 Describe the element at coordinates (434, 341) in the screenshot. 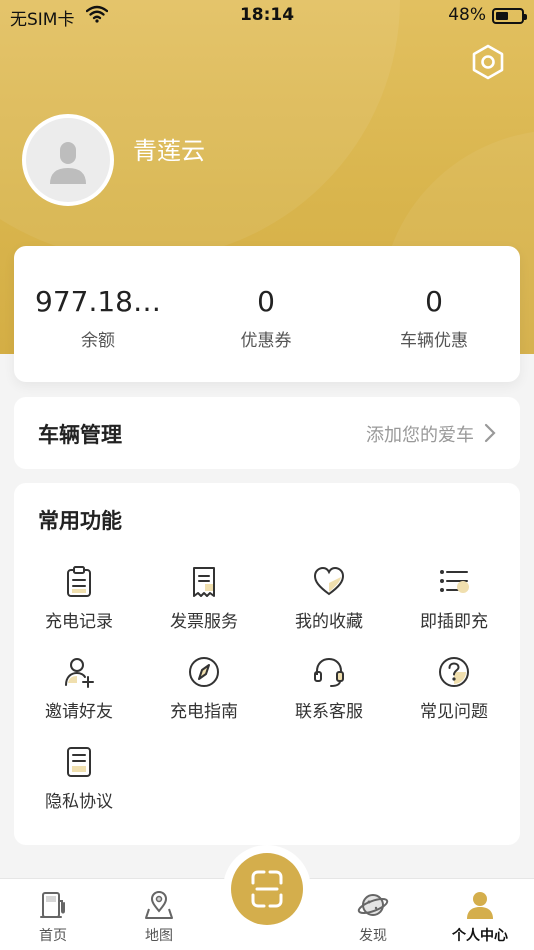

I see `vehicle-discount-label: 车辆优惠` at that location.